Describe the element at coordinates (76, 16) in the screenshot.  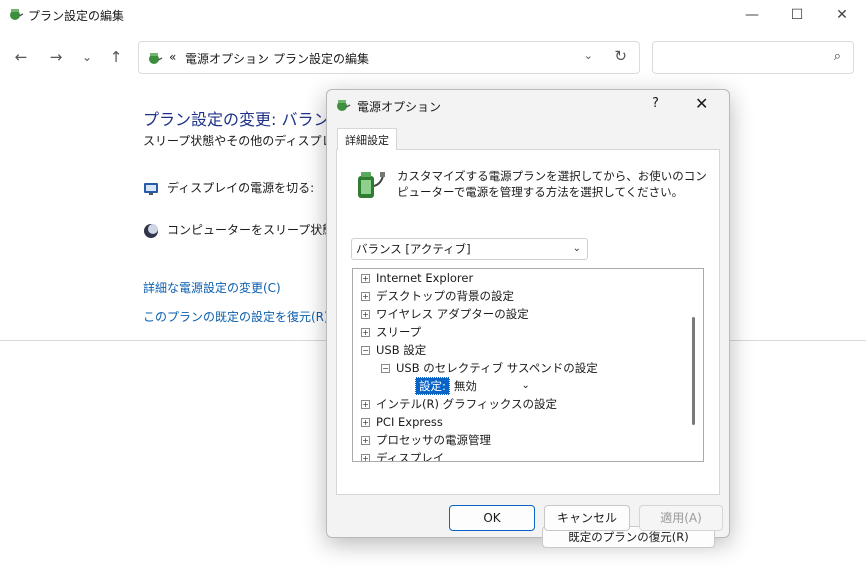
I see `window-title: プラン設定の編集` at that location.